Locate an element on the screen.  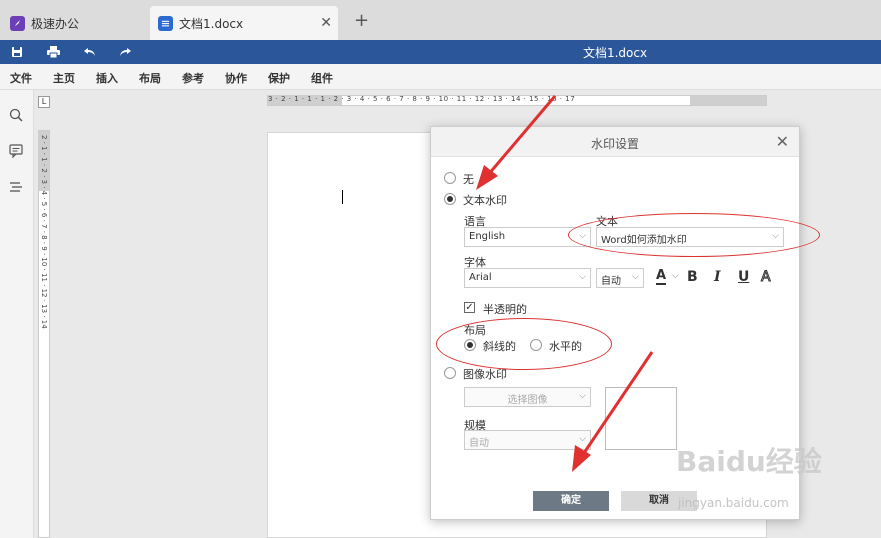
new-tab-icon: + is located at coordinates (361, 21).